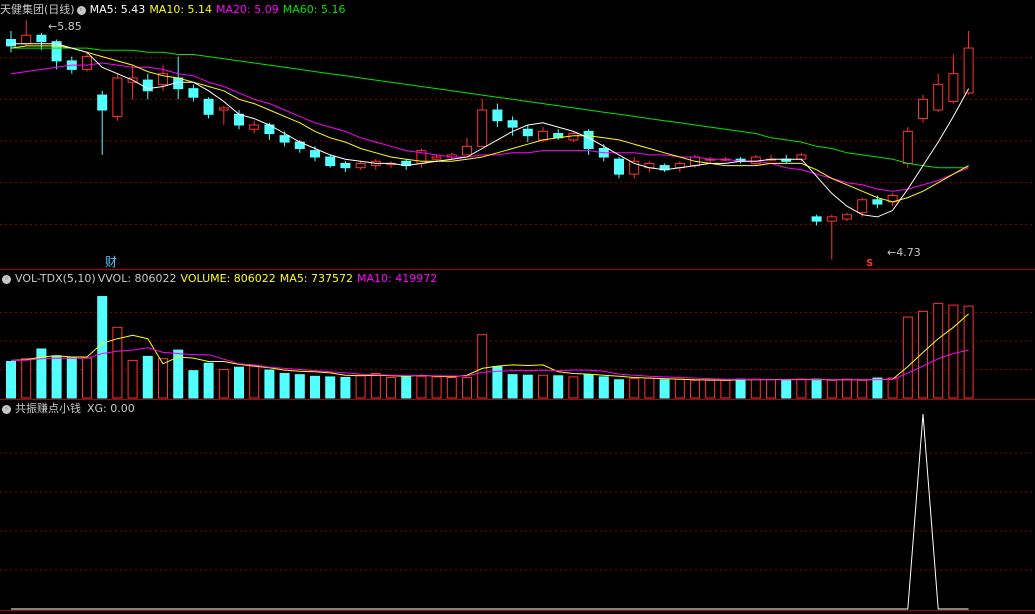  What do you see at coordinates (316, 278) in the screenshot?
I see `volume-ma5-value: MA5: 737572` at bounding box center [316, 278].